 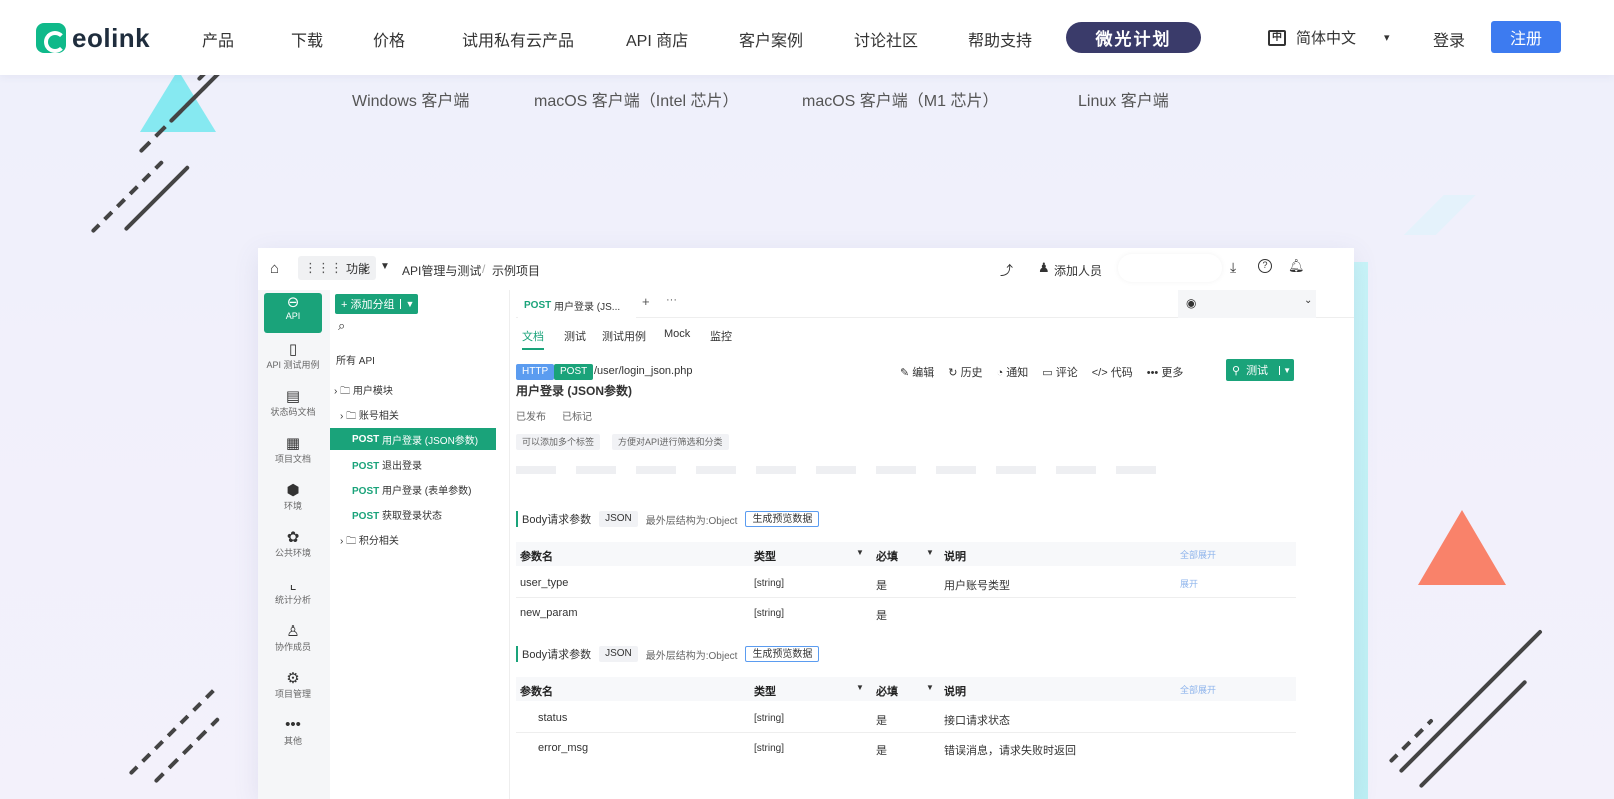 I want to click on more-icon: ···, so click(x=671, y=300).